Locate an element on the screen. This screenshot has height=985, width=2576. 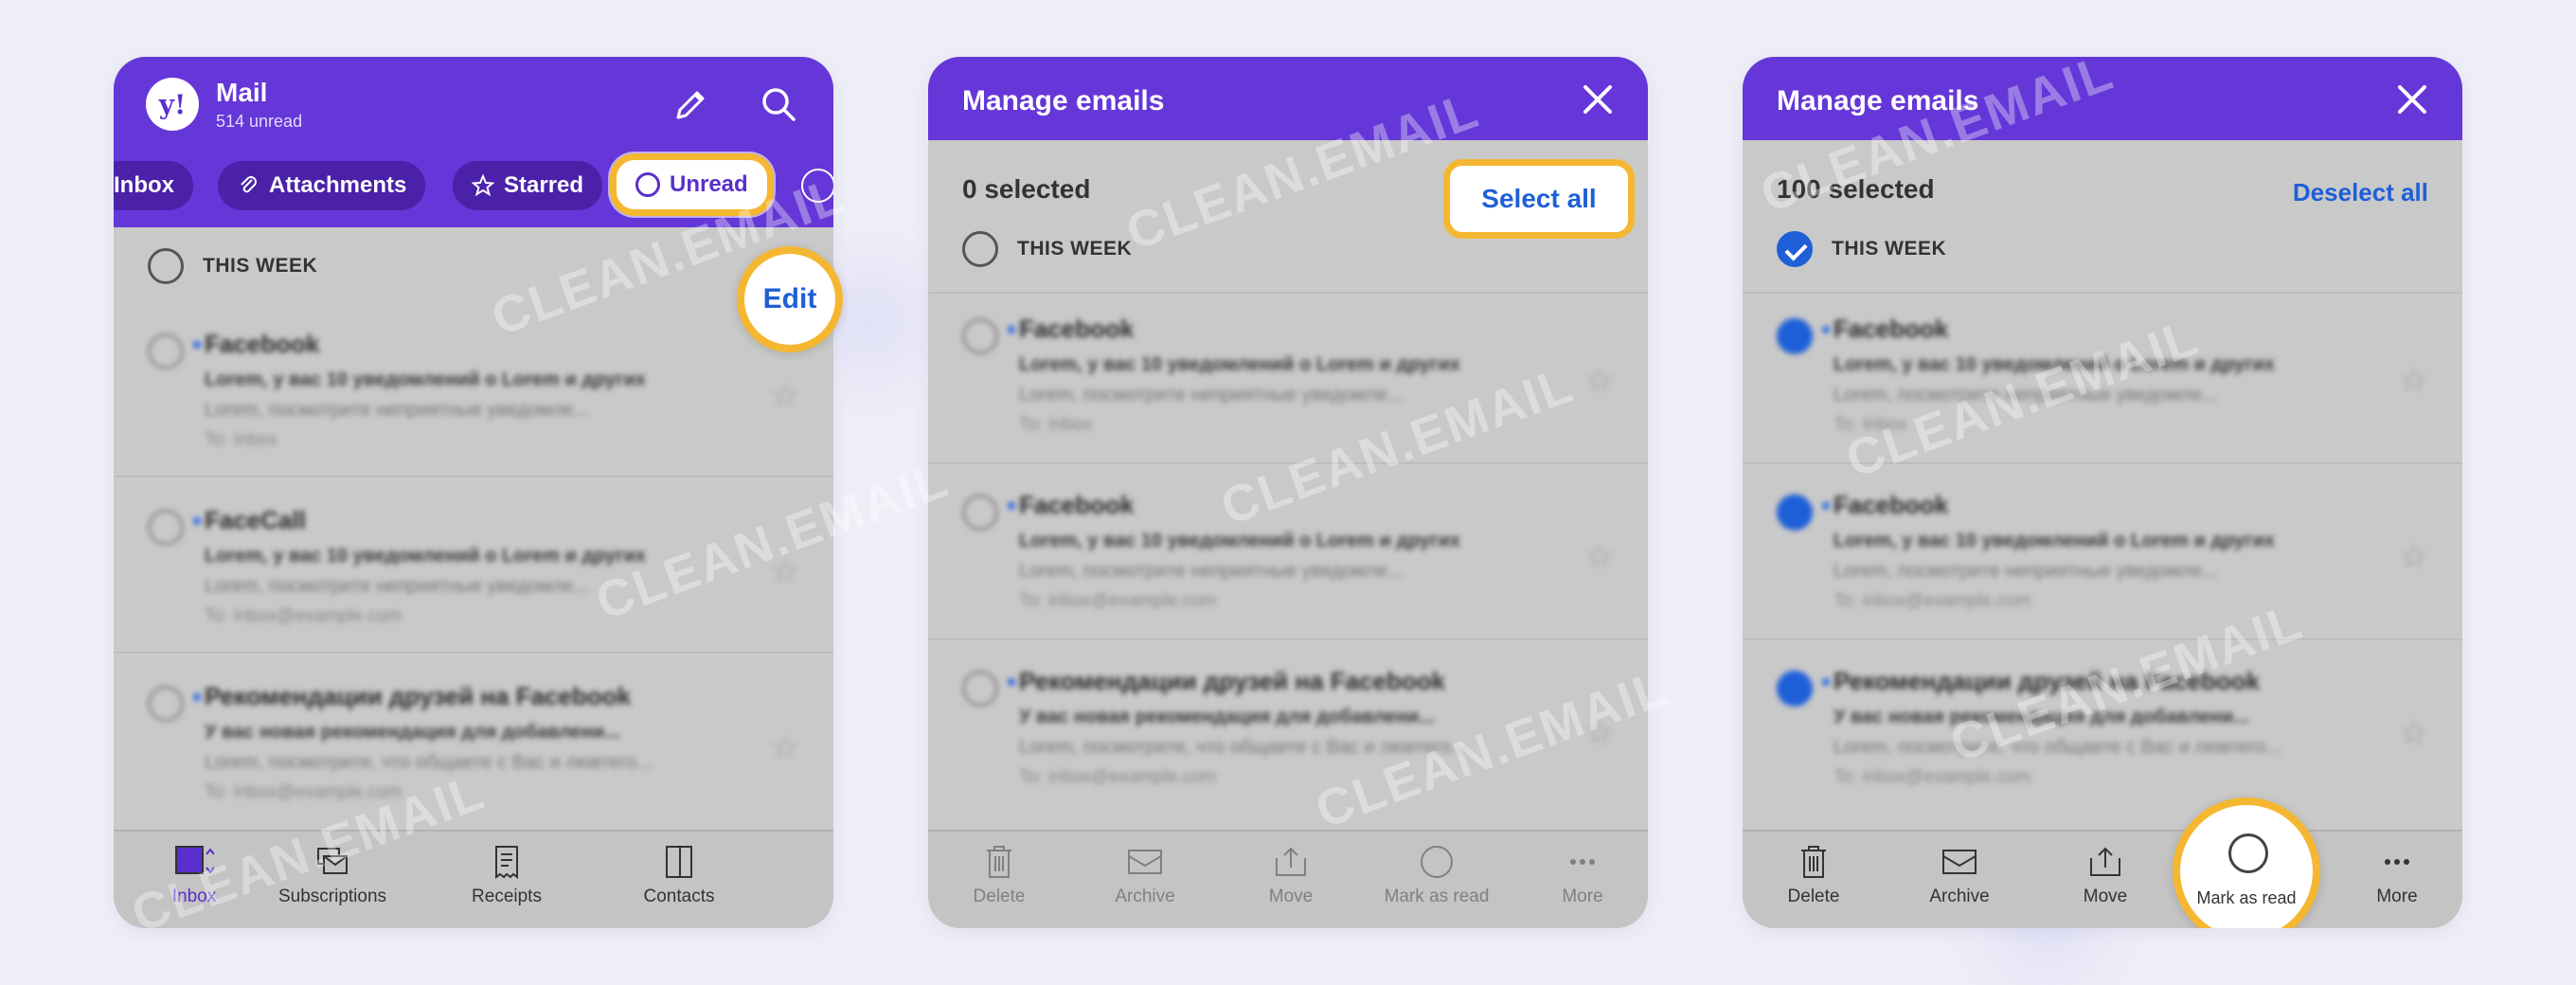
nav-contacts: Contacts is located at coordinates (679, 875).